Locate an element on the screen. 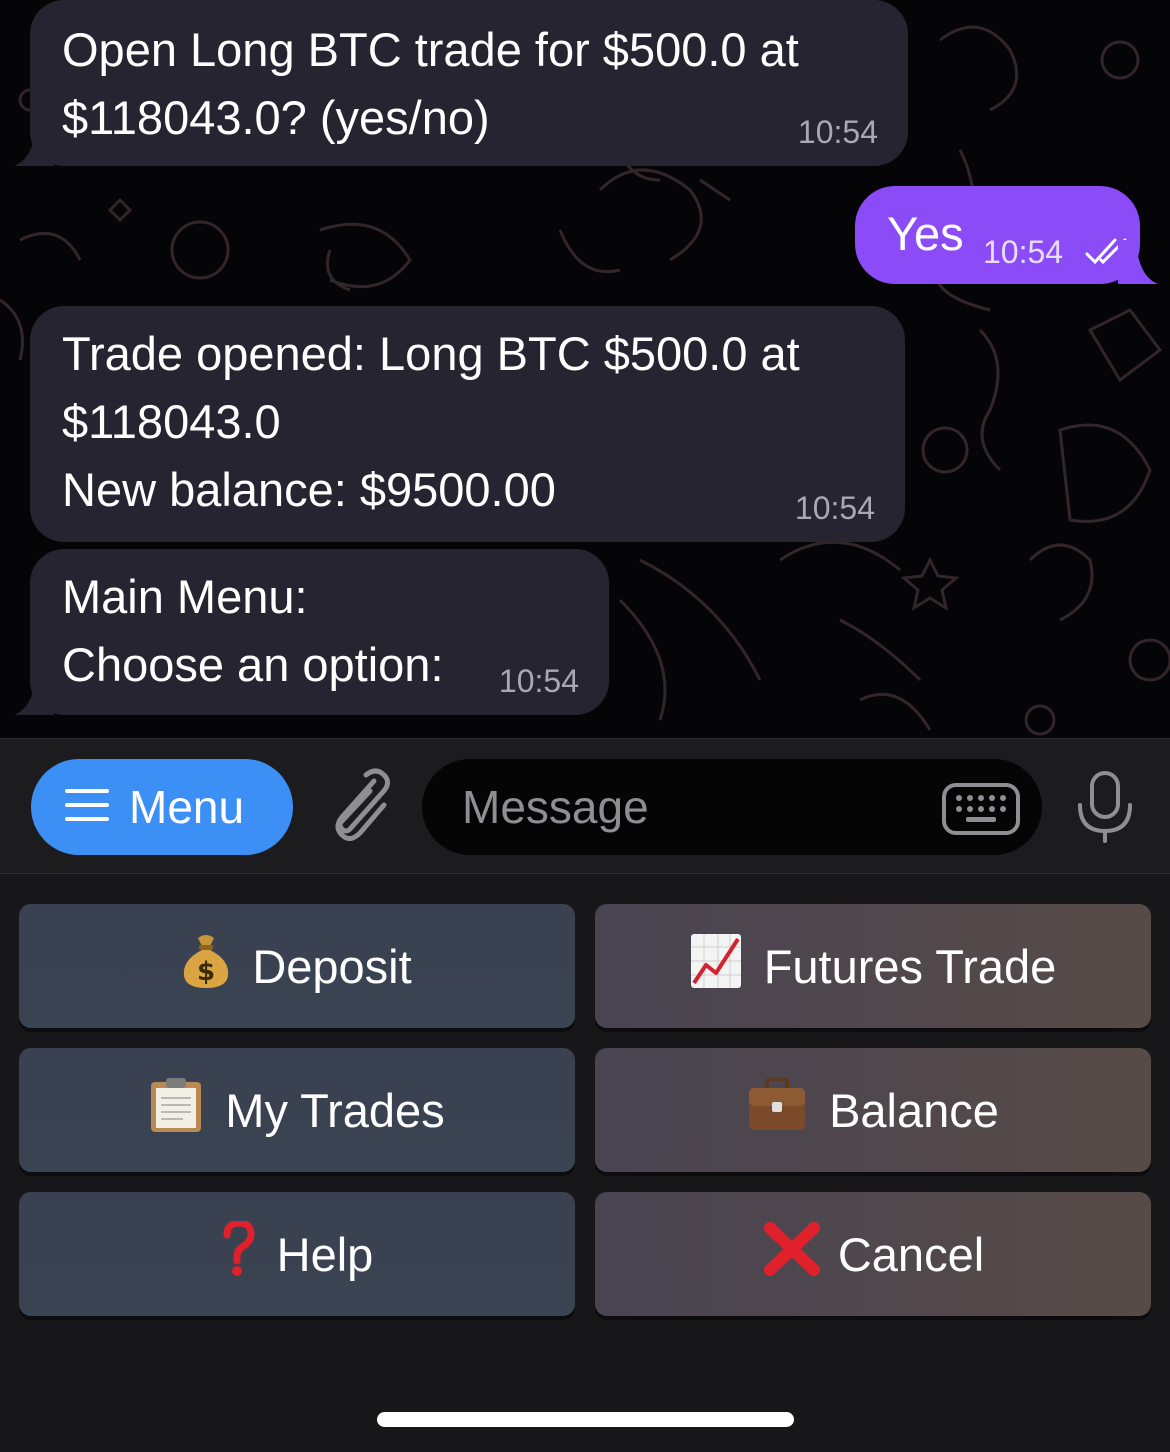 The width and height of the screenshot is (1170, 1452). money-bag-icon: $ is located at coordinates (206, 966).